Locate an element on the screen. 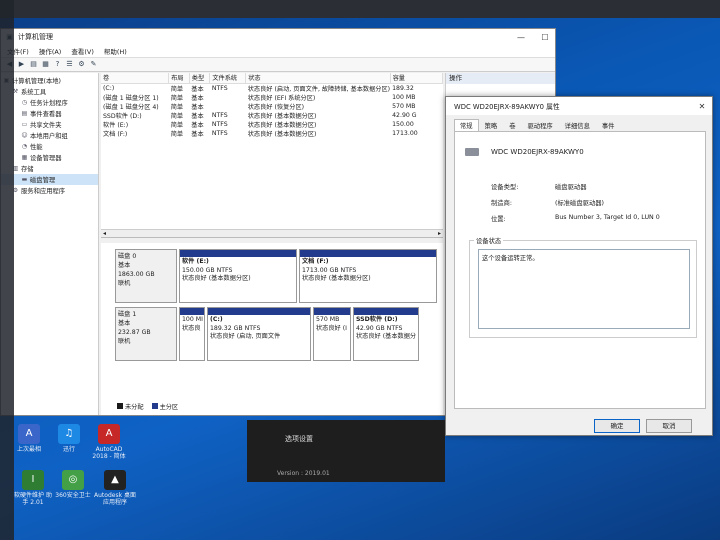 Image resolution: width=720 pixels, height=540 pixels. tab-1: 策略 is located at coordinates (491, 125).